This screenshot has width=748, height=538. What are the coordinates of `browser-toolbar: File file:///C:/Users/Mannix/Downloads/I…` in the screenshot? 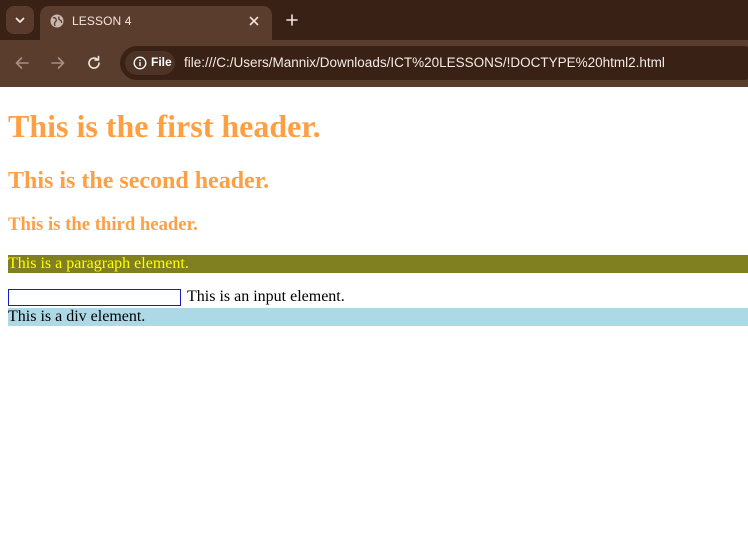 It's located at (374, 63).